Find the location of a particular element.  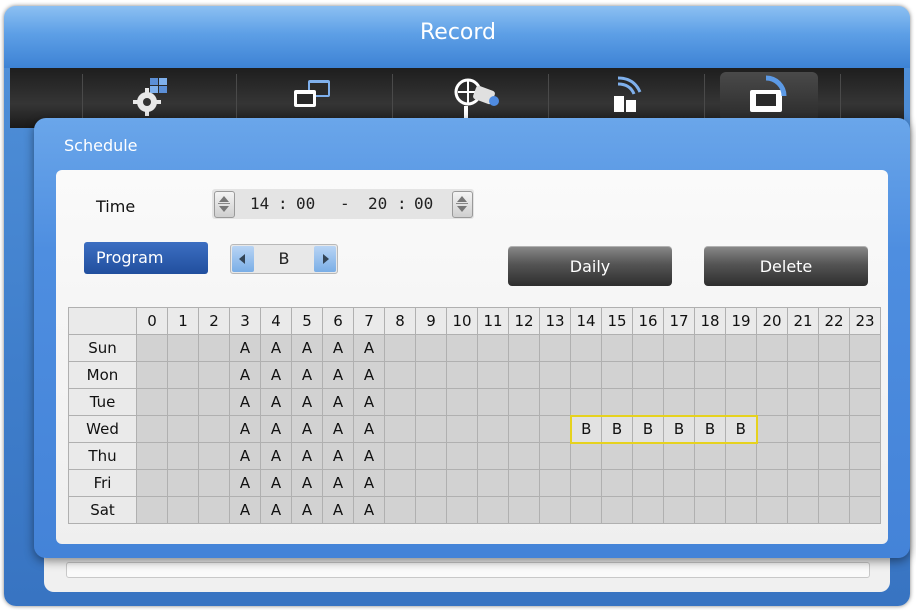

start-minute: 00 is located at coordinates (305, 203).